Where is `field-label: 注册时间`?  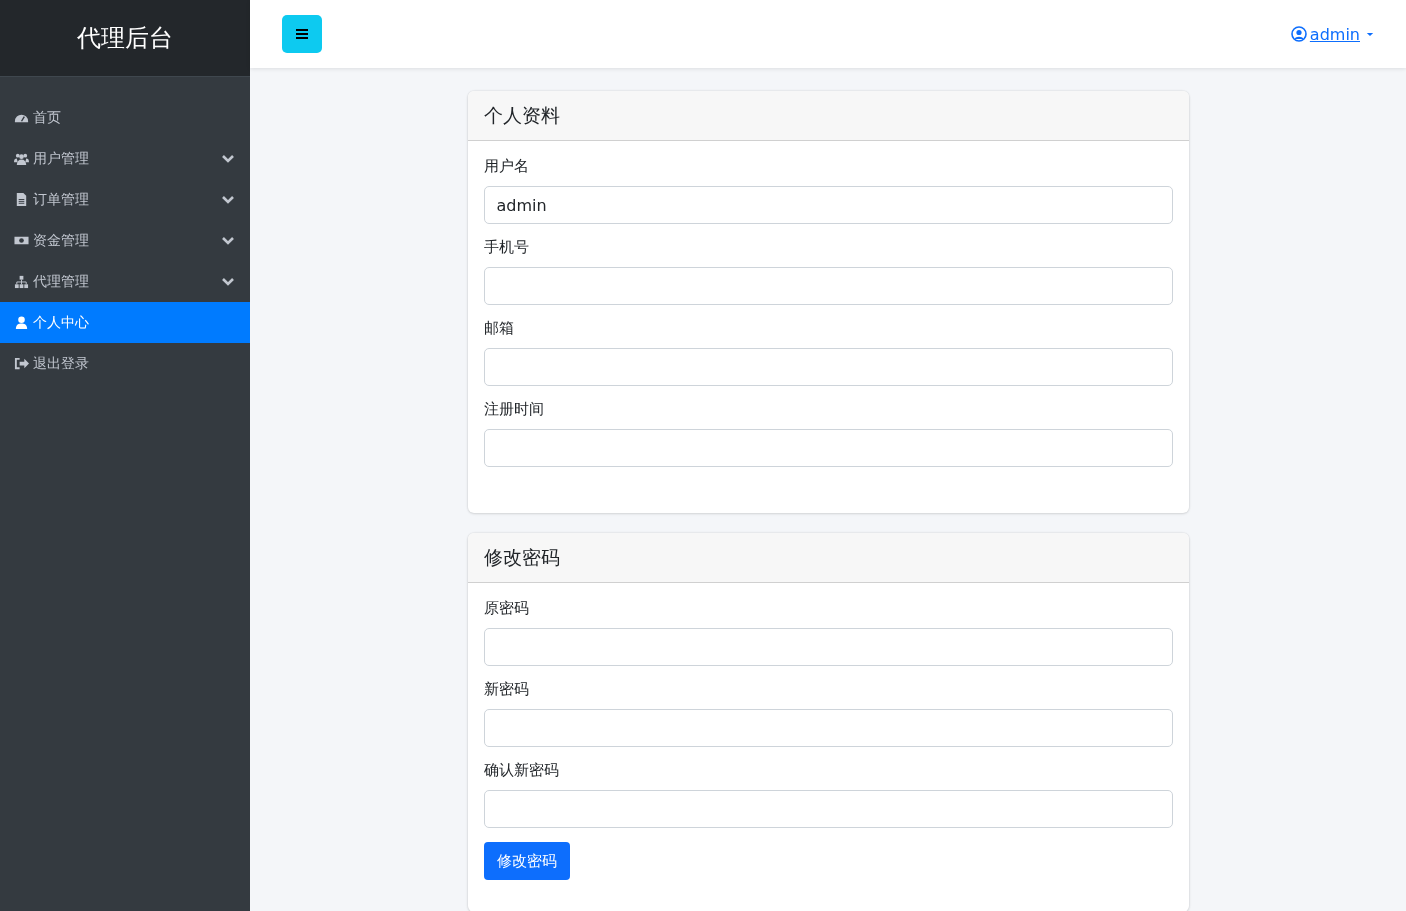 field-label: 注册时间 is located at coordinates (513, 409).